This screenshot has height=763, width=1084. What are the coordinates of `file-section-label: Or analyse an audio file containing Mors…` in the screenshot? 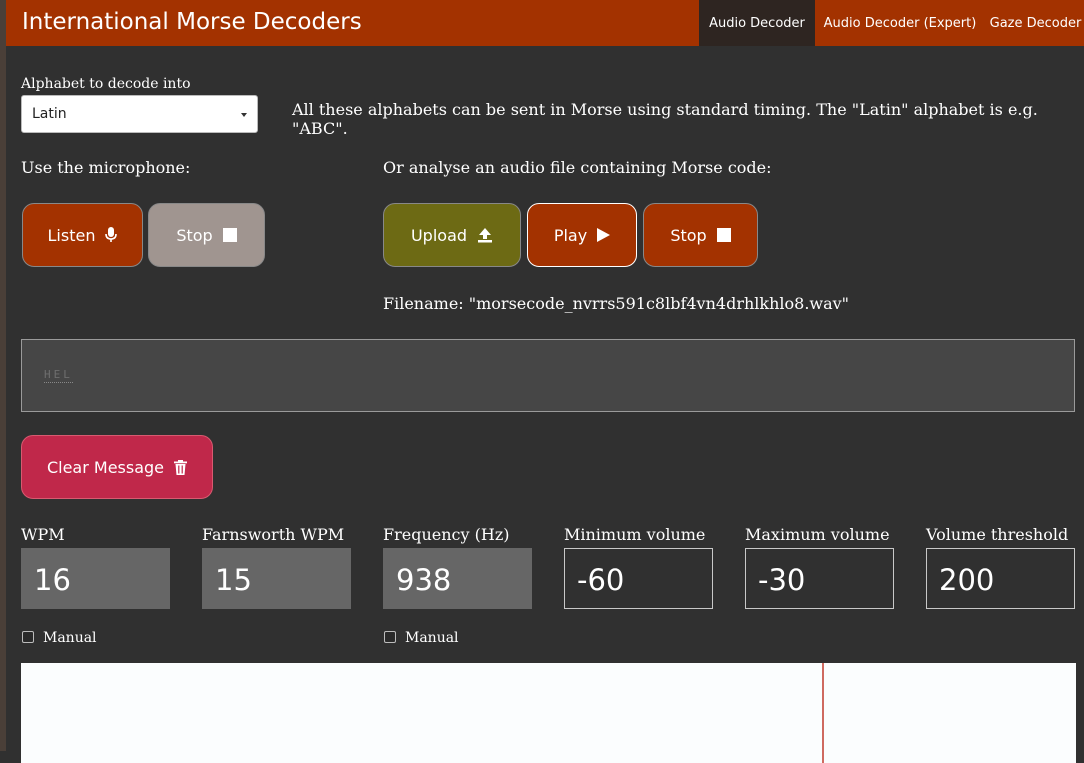 It's located at (577, 167).